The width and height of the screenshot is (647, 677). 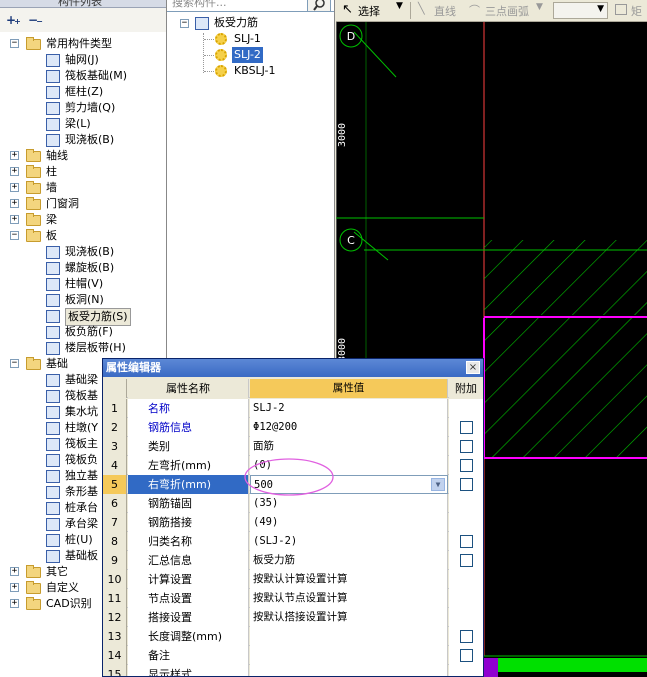 I want to click on tree-group: − 常用构件类型, so click(x=83, y=44).